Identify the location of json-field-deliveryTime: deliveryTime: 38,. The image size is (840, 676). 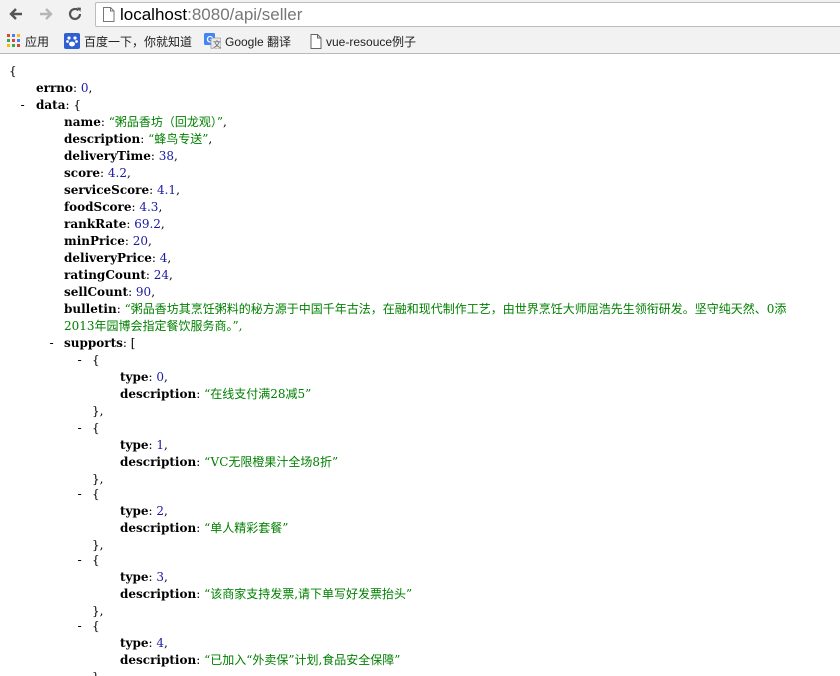
(121, 156).